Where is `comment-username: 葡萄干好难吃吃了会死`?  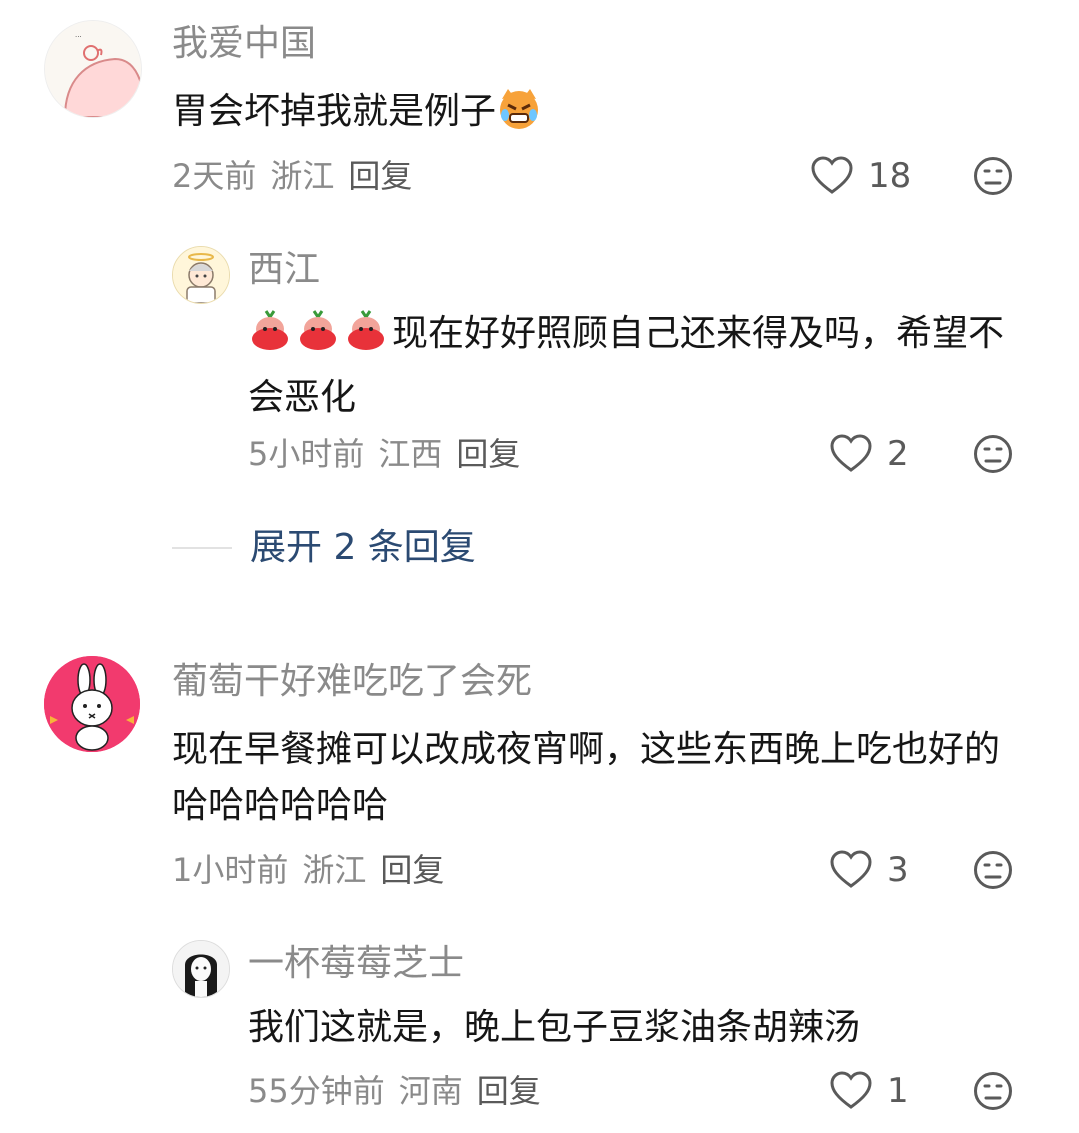
comment-username: 葡萄干好难吃吃了会死 is located at coordinates (352, 682).